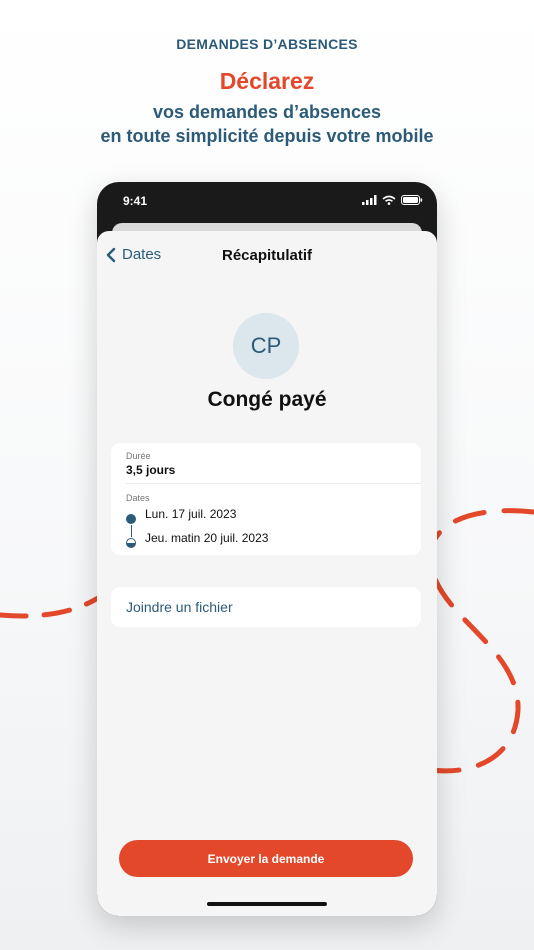 The width and height of the screenshot is (534, 950). I want to click on battery-icon, so click(412, 200).